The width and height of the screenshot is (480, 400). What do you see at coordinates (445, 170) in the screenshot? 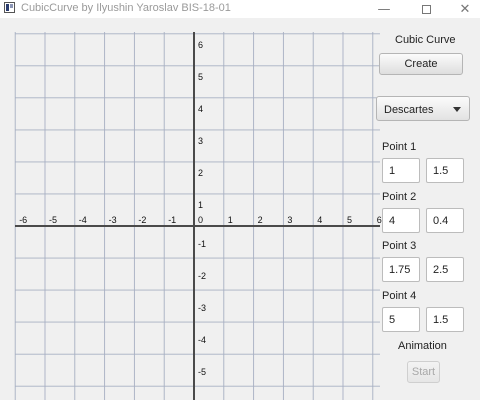
I see `point-1-y-input` at bounding box center [445, 170].